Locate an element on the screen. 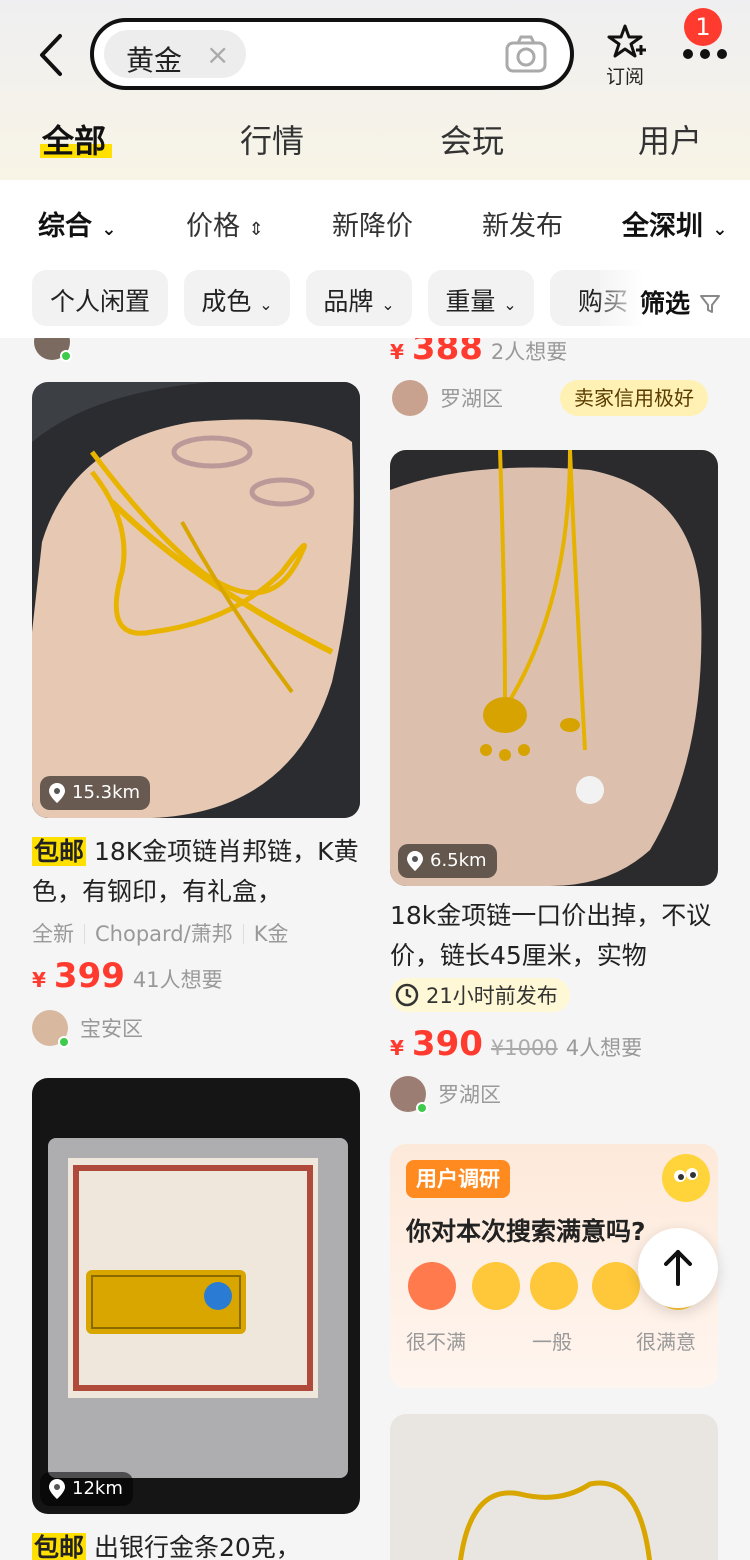 The height and width of the screenshot is (1560, 750). mascot-icon is located at coordinates (686, 1178).